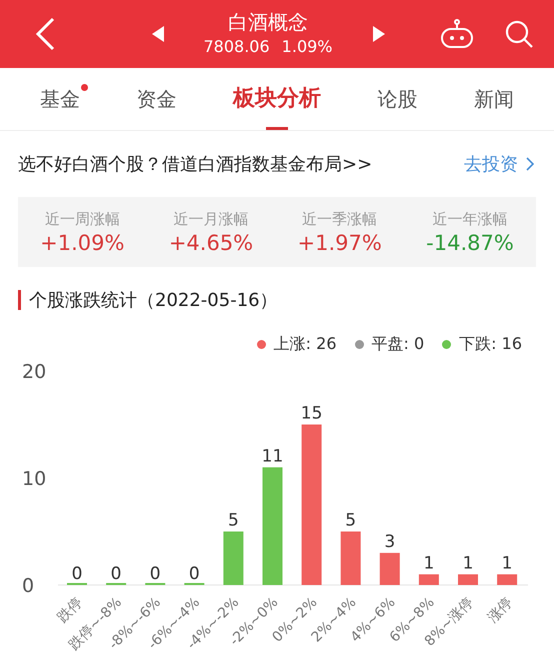  What do you see at coordinates (305, 344) in the screenshot?
I see `legend-label: 上涨: 26` at bounding box center [305, 344].